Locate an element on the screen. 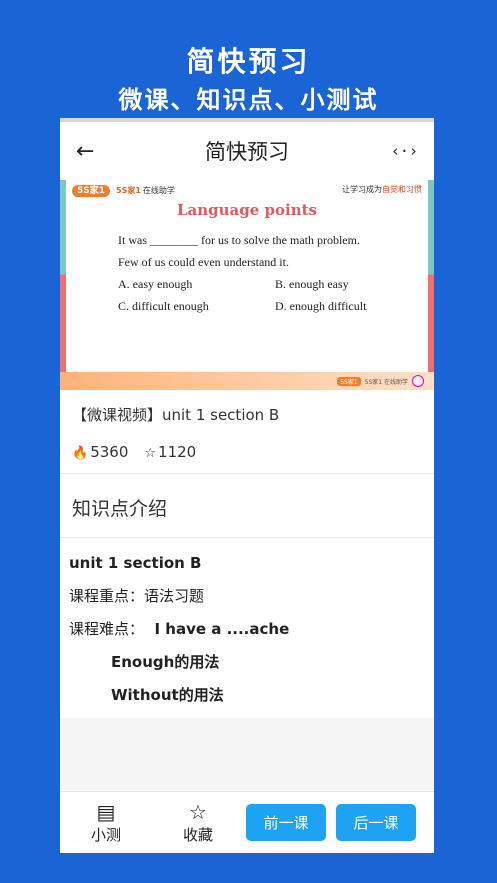  knowledge-point-1: Enough的用法 is located at coordinates (165, 662).